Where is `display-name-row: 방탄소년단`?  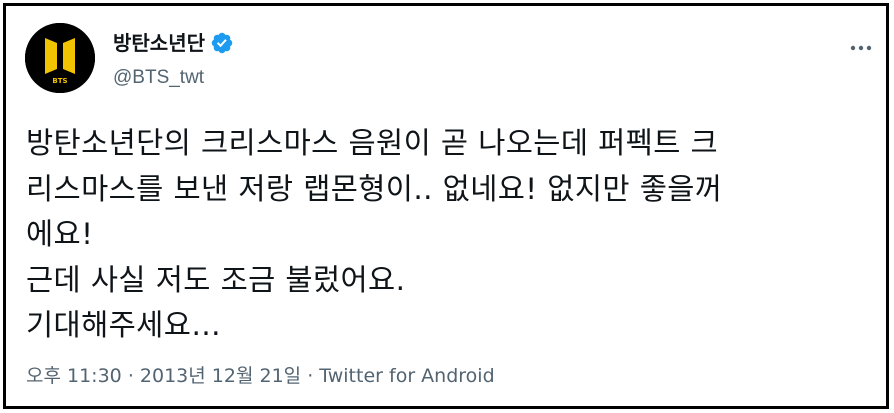
display-name-row: 방탄소년단 is located at coordinates (173, 43).